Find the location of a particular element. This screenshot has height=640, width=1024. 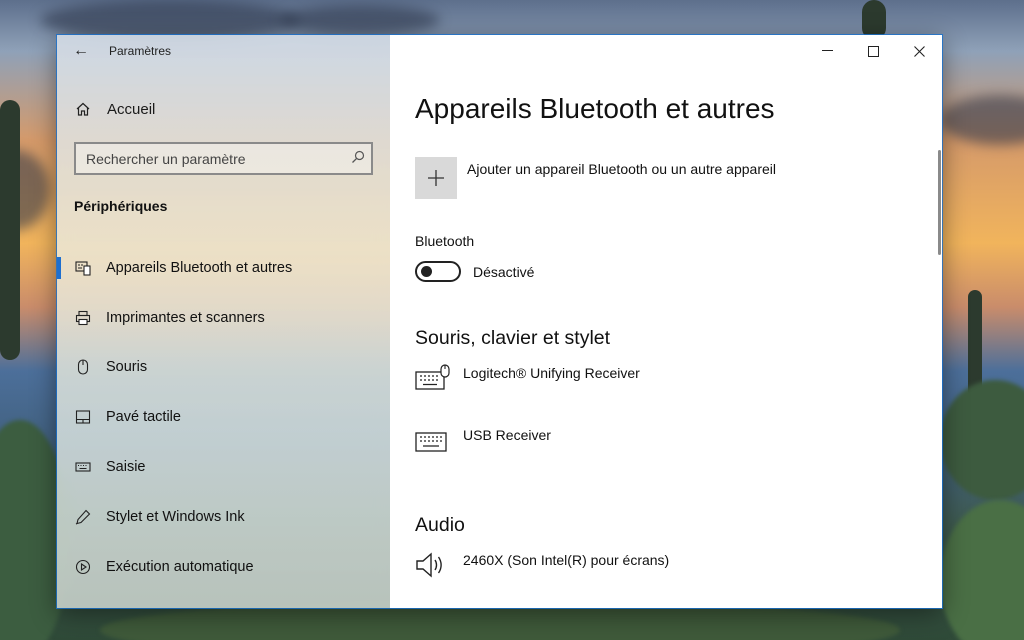

device-name: USB Receiver is located at coordinates (507, 435).